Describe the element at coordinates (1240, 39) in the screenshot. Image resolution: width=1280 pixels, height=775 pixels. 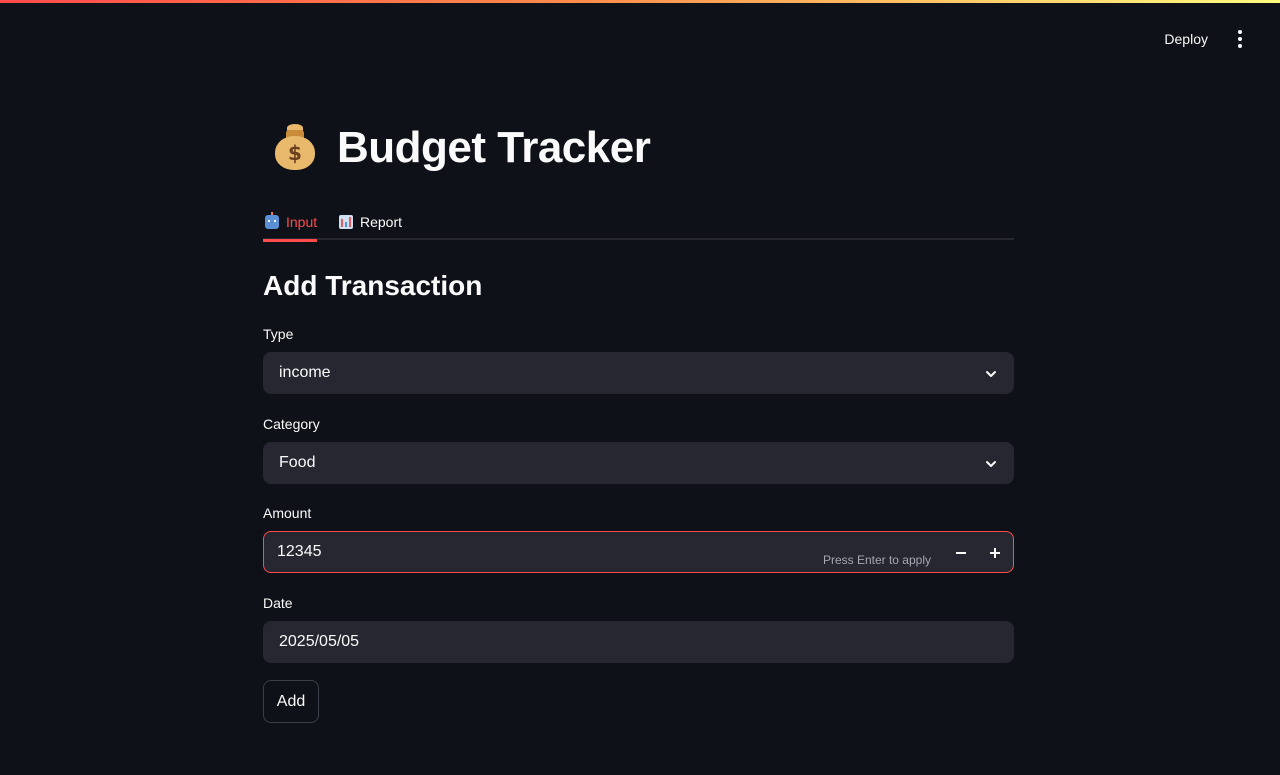
I see `vertical-dots-icon` at that location.